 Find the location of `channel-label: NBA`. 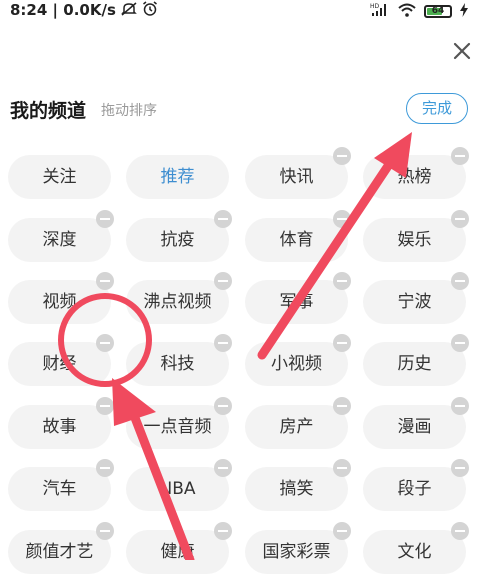

channel-label: NBA is located at coordinates (177, 489).